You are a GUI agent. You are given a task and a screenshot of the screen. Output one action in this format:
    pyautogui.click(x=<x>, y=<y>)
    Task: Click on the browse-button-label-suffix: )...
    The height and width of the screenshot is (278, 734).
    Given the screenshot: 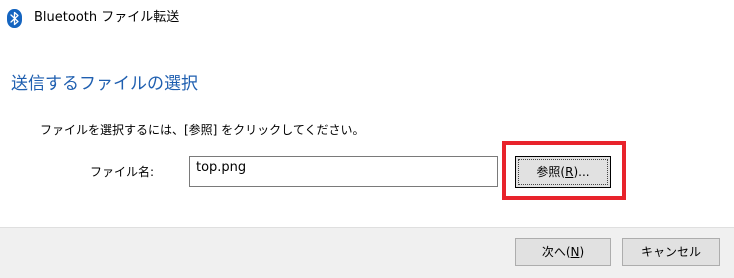 What is the action you would take?
    pyautogui.click(x=581, y=172)
    